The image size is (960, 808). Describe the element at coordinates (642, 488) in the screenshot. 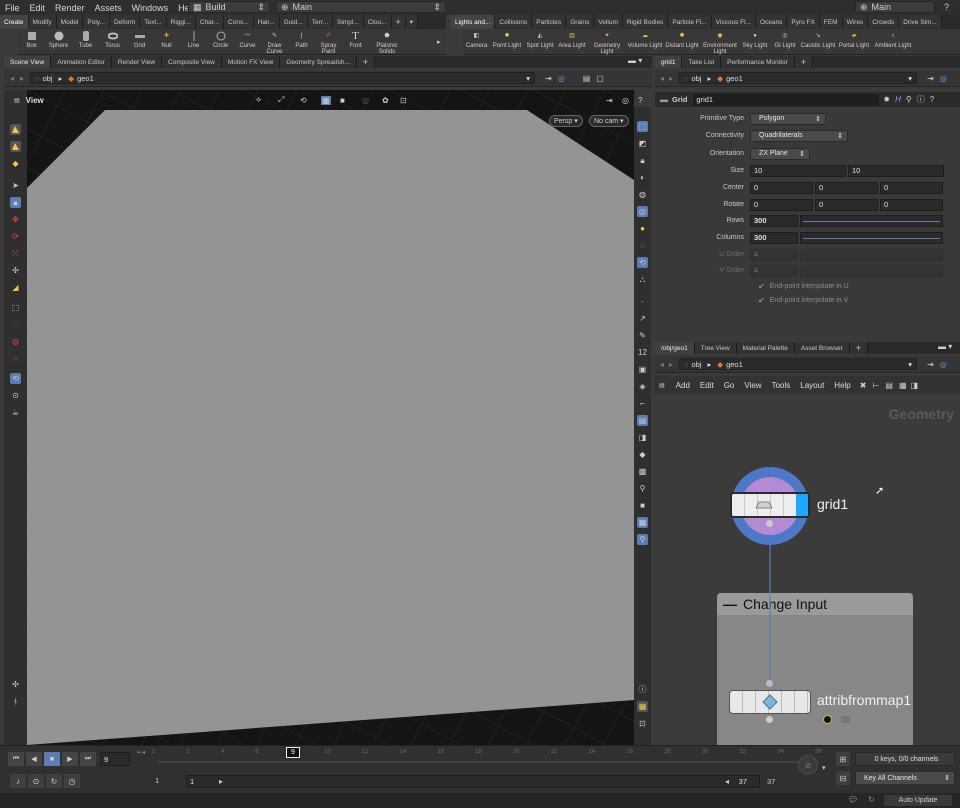

I see `probe-icon: ⚲` at that location.